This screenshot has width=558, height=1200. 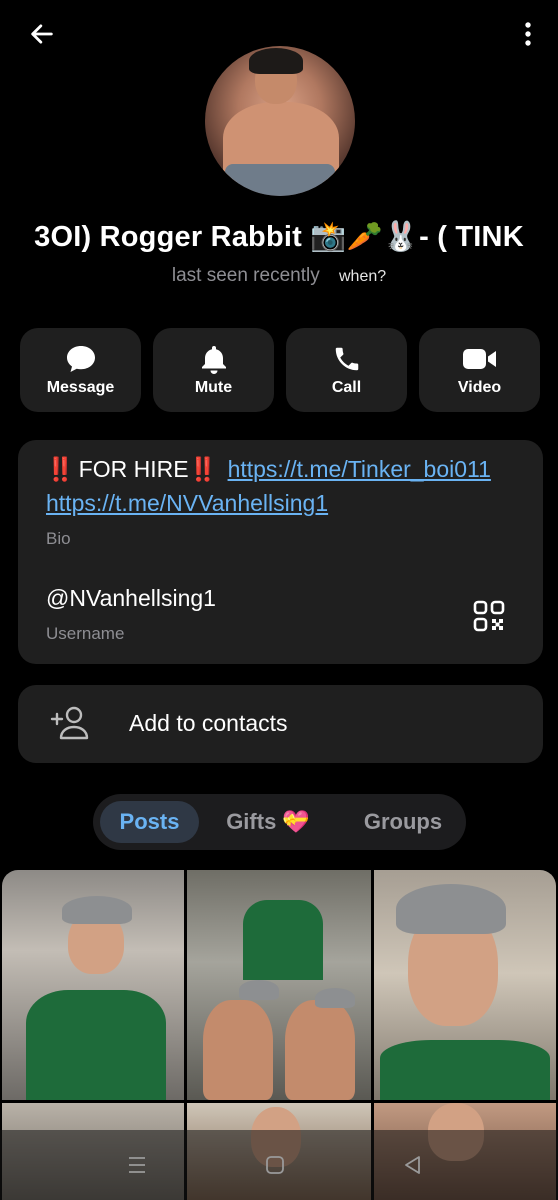 I want to click on qr-code-button, so click(x=489, y=616).